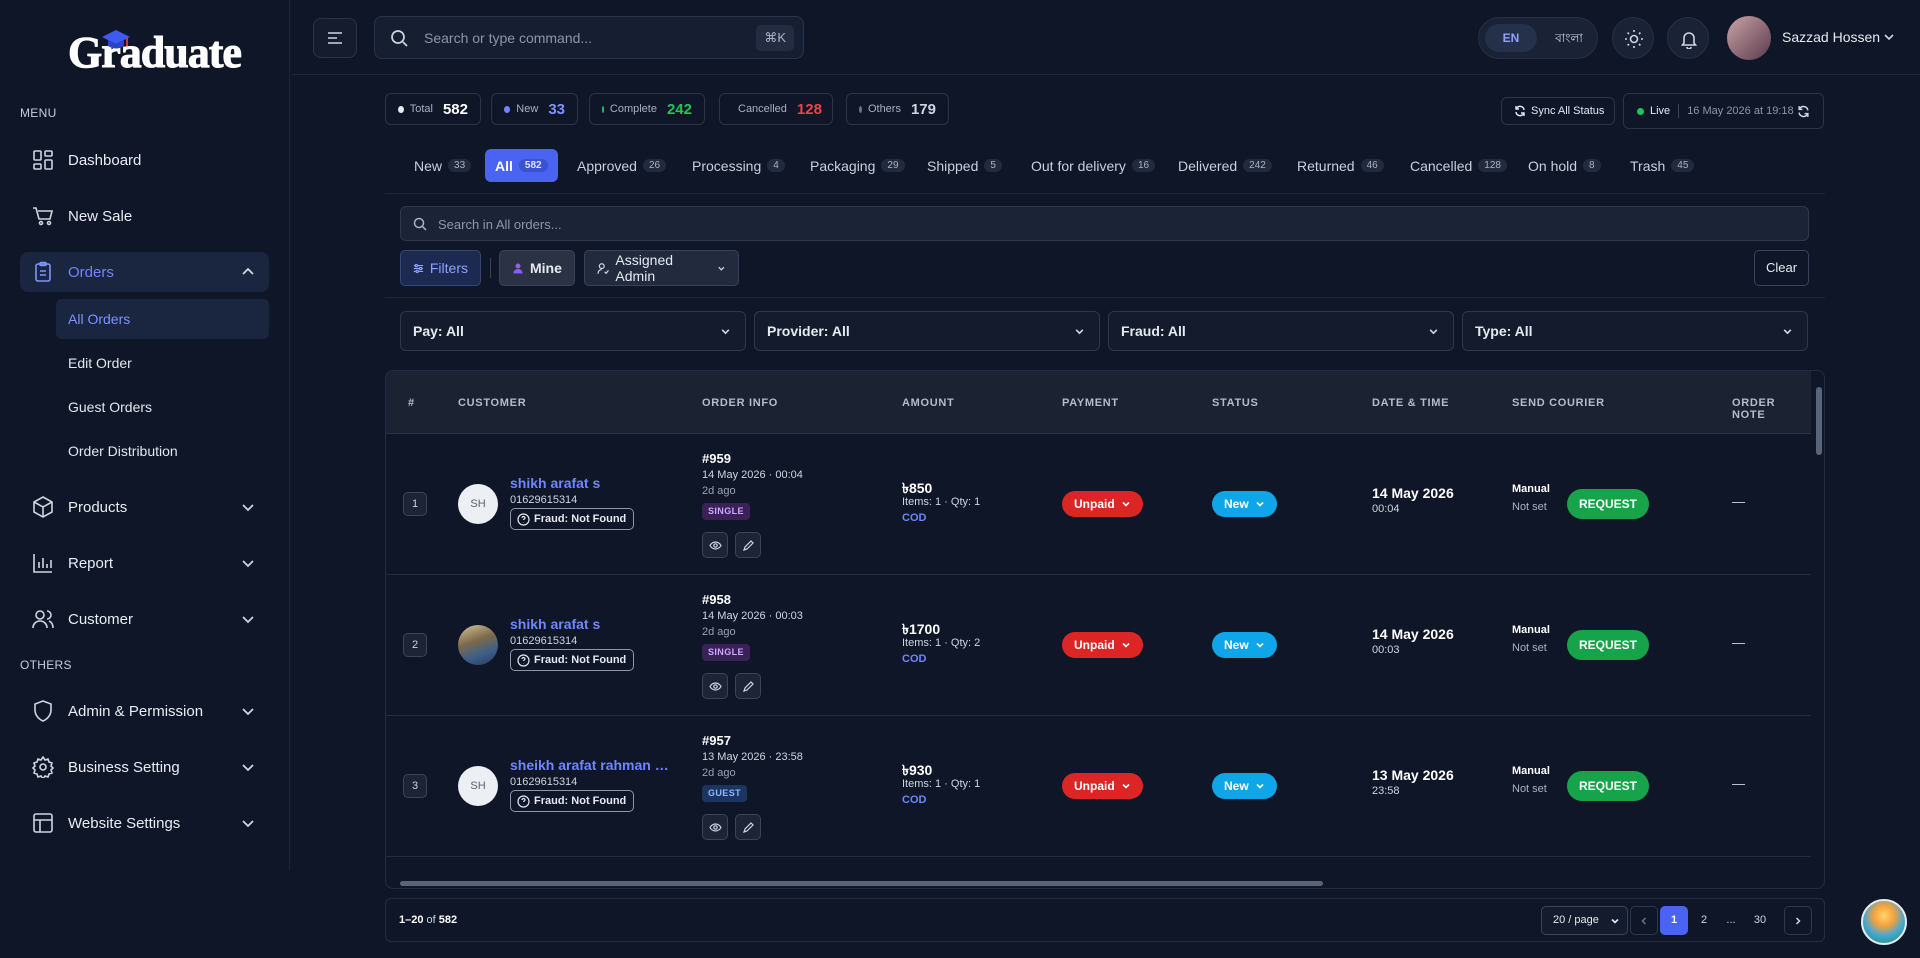  I want to click on horizontal-scroll-thumb, so click(861, 883).